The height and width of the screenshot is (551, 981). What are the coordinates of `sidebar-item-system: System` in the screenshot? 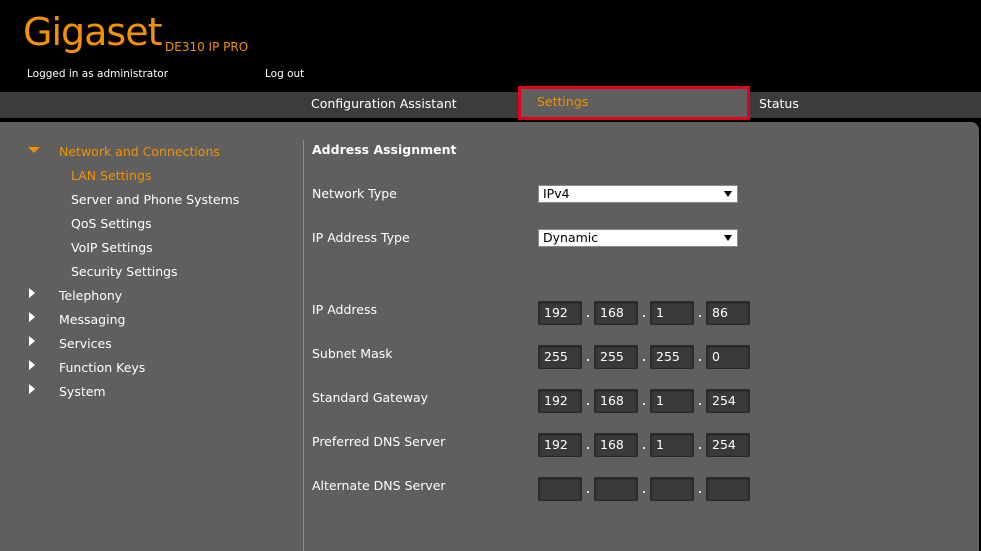 It's located at (82, 391).